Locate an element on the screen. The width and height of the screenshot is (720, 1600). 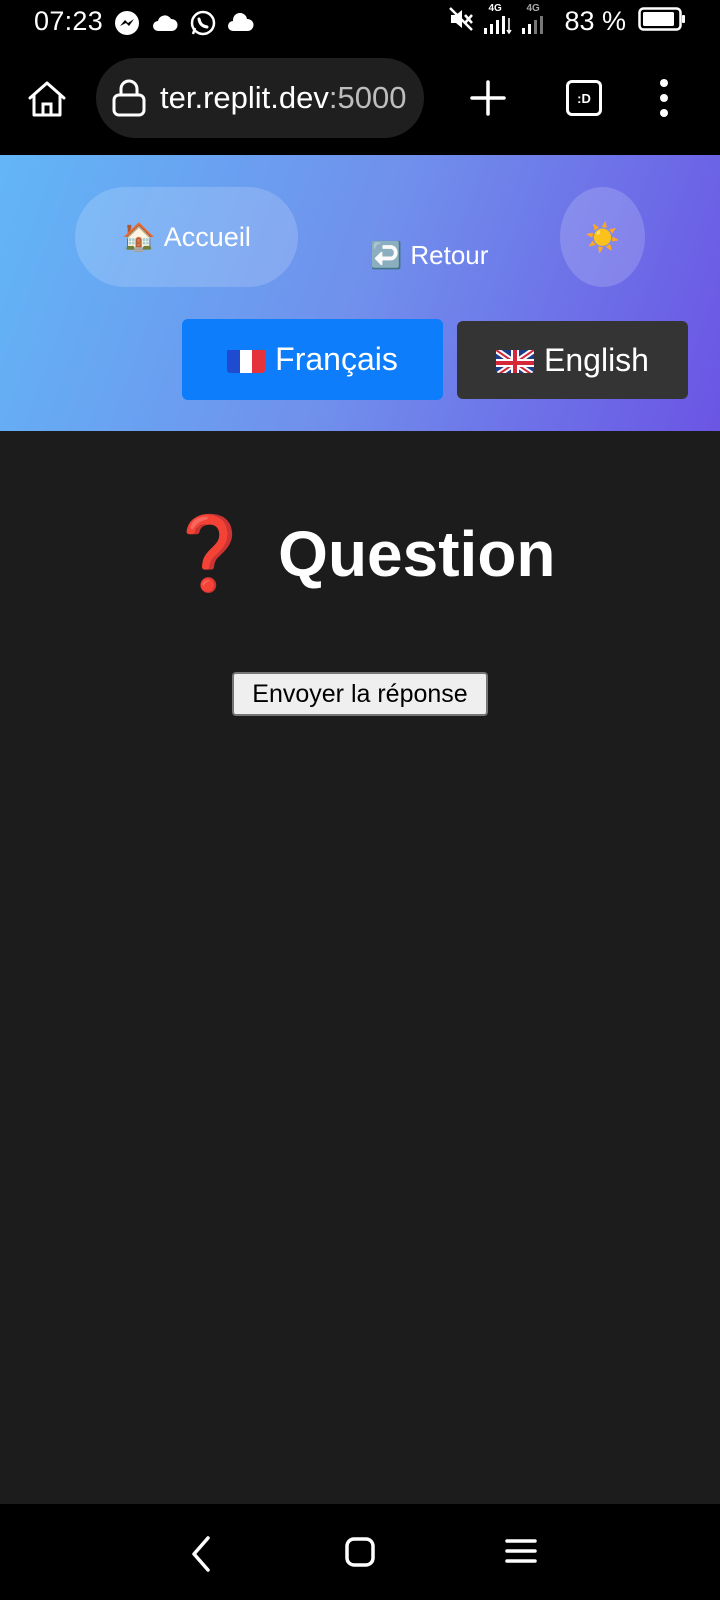
tabs-icon: :D is located at coordinates (584, 98).